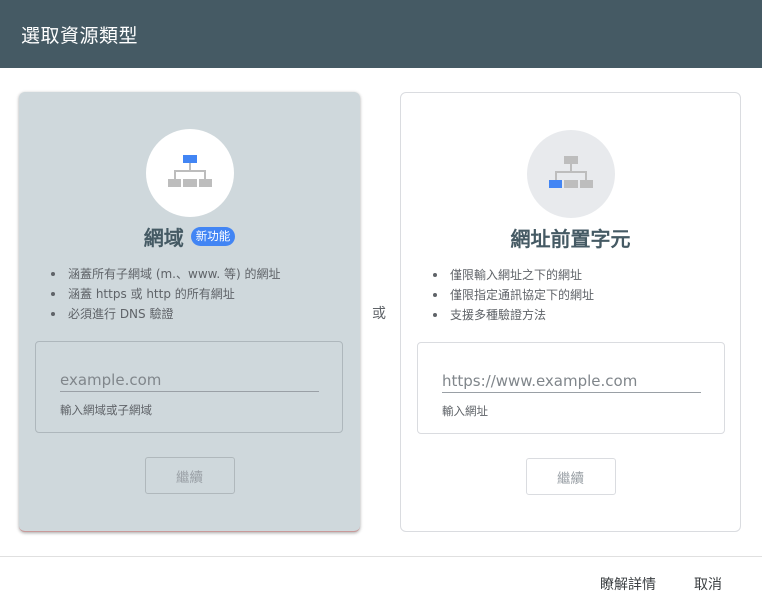  What do you see at coordinates (80, 35) in the screenshot?
I see `dialog-title: 選取資源類型` at bounding box center [80, 35].